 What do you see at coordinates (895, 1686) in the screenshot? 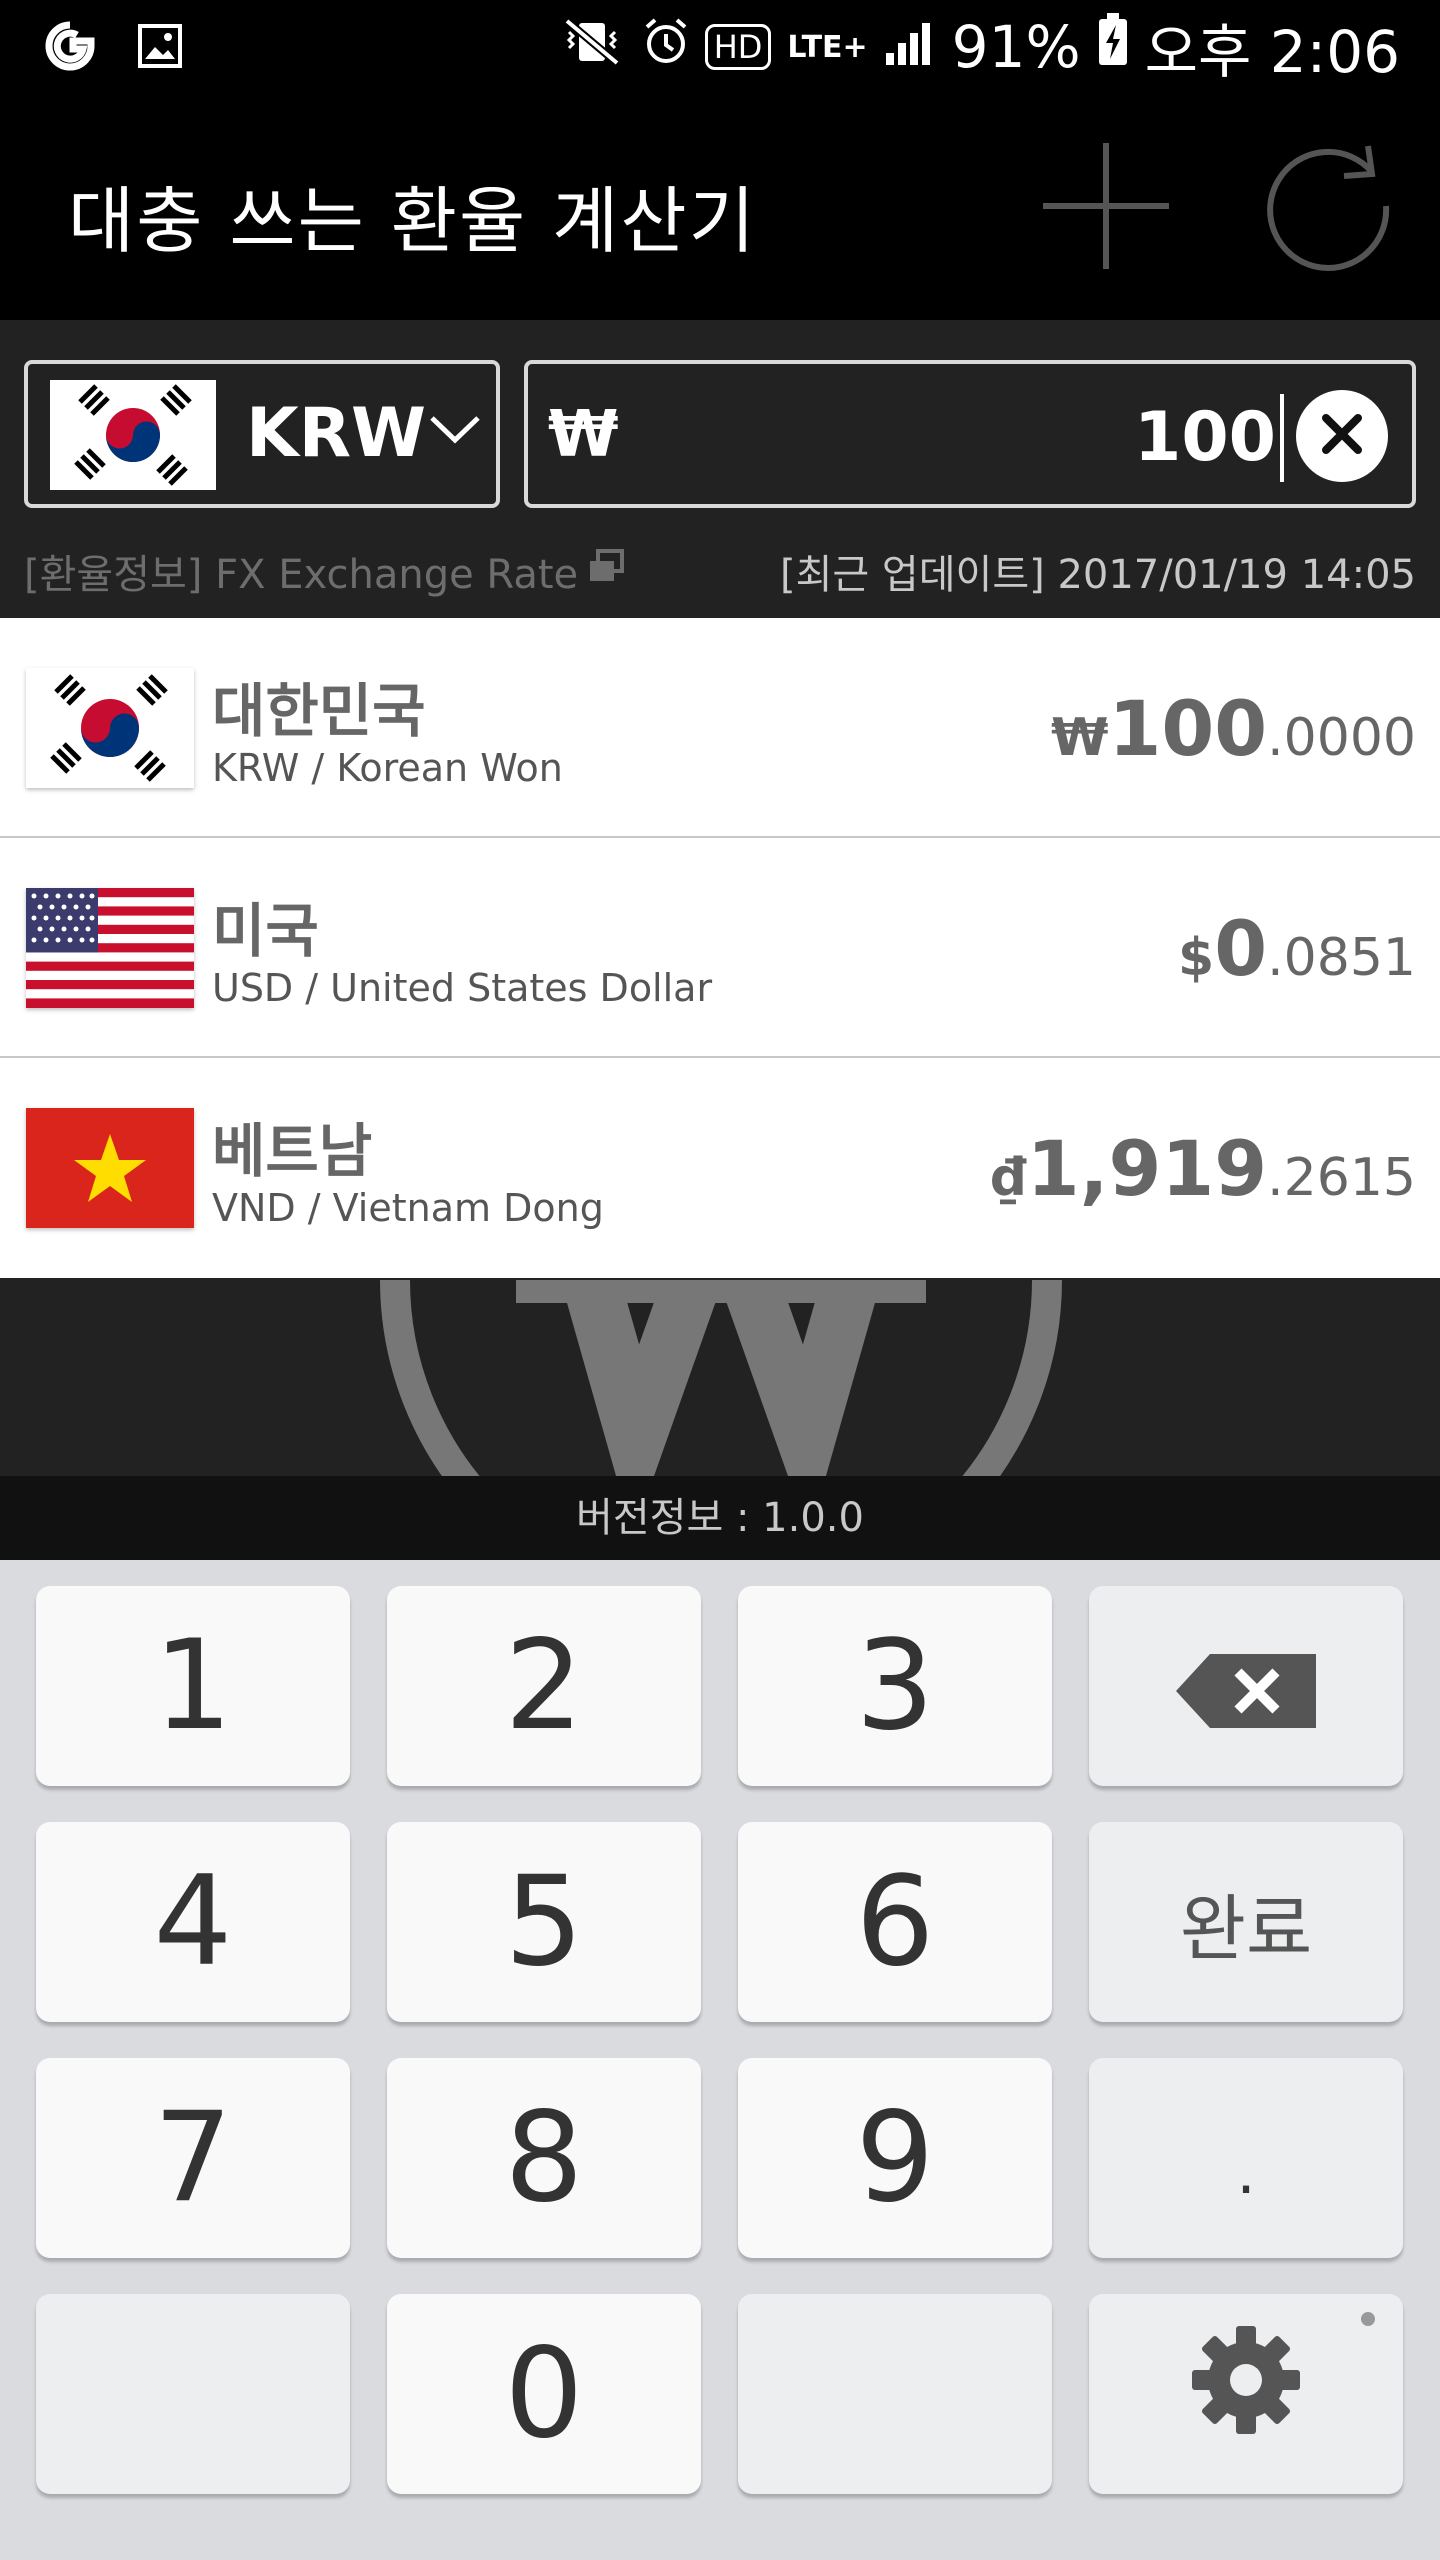
I see `key-3: 3` at bounding box center [895, 1686].